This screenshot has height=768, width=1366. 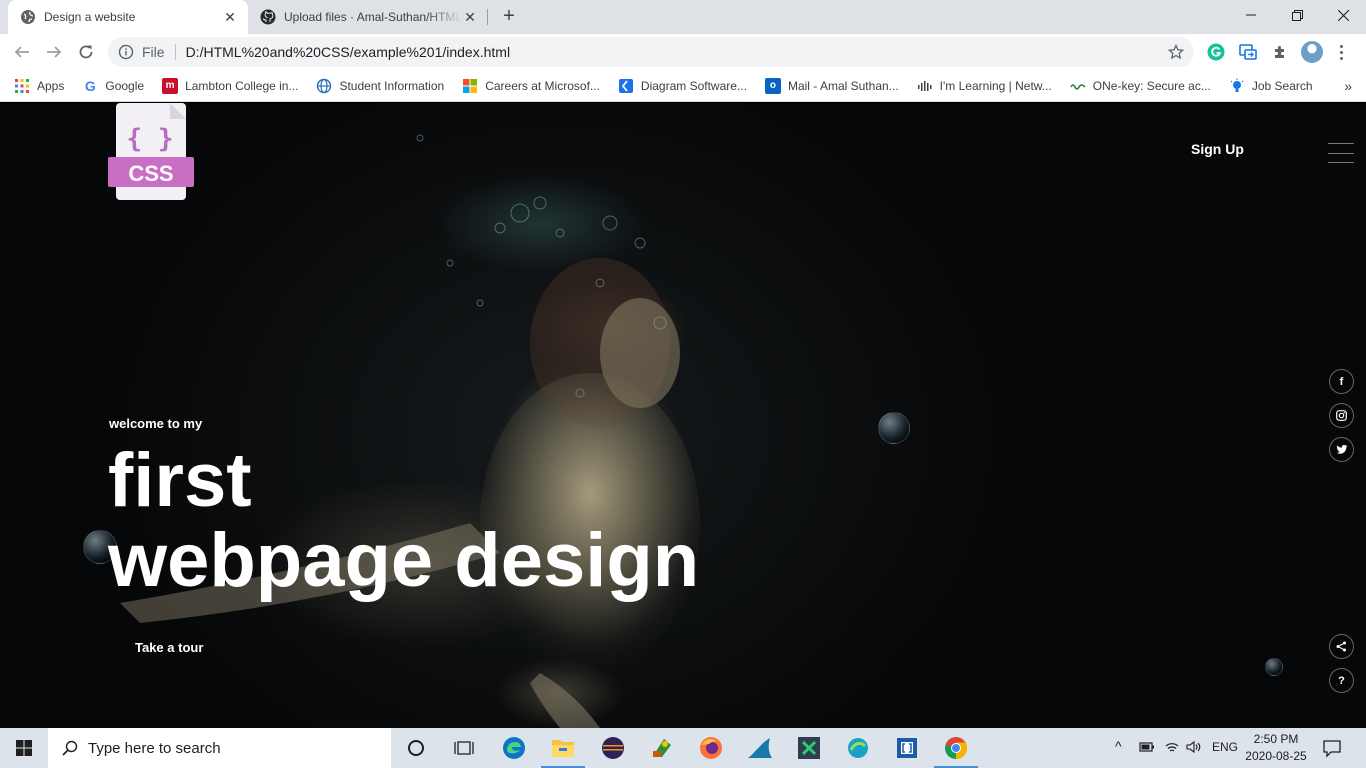 I want to click on cisco-packet-tracer-icon, so click(x=858, y=748).